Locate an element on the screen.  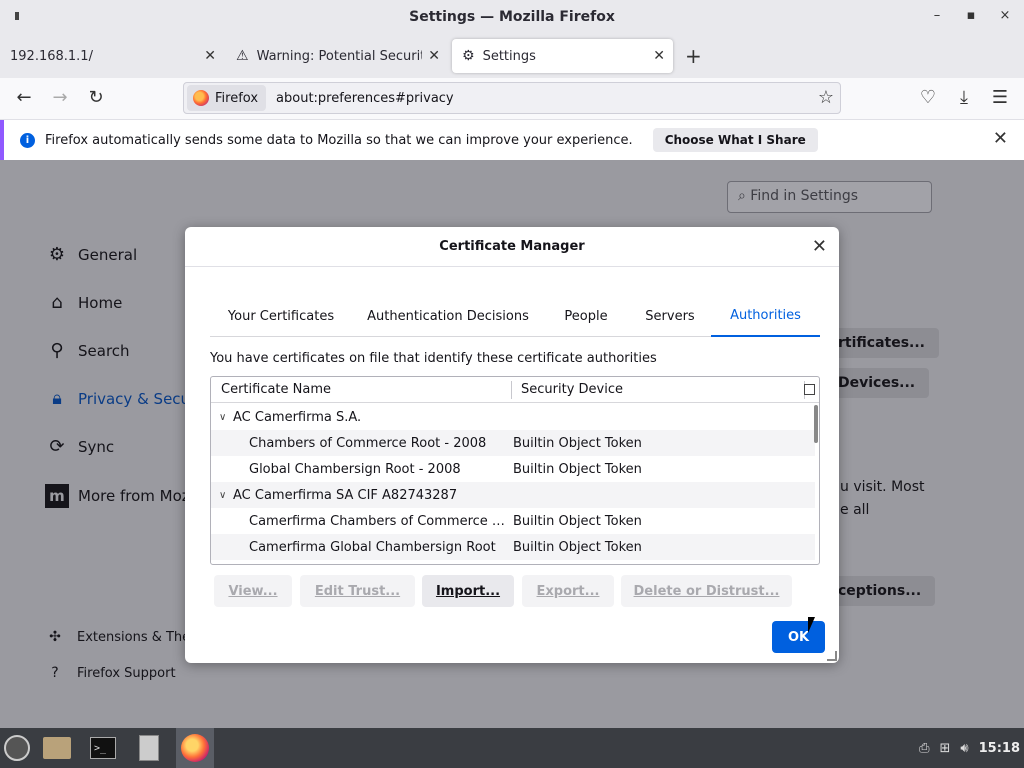
minimize-icon: – is located at coordinates (937, 15).